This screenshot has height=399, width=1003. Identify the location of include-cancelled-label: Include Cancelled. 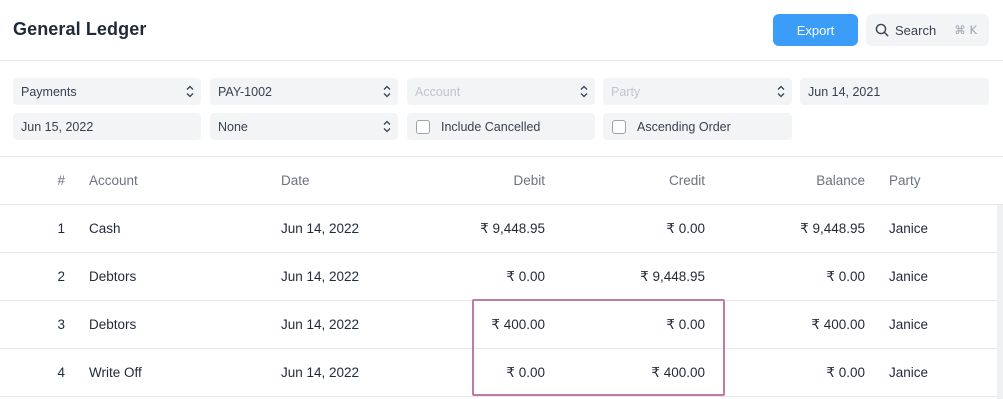
(491, 126).